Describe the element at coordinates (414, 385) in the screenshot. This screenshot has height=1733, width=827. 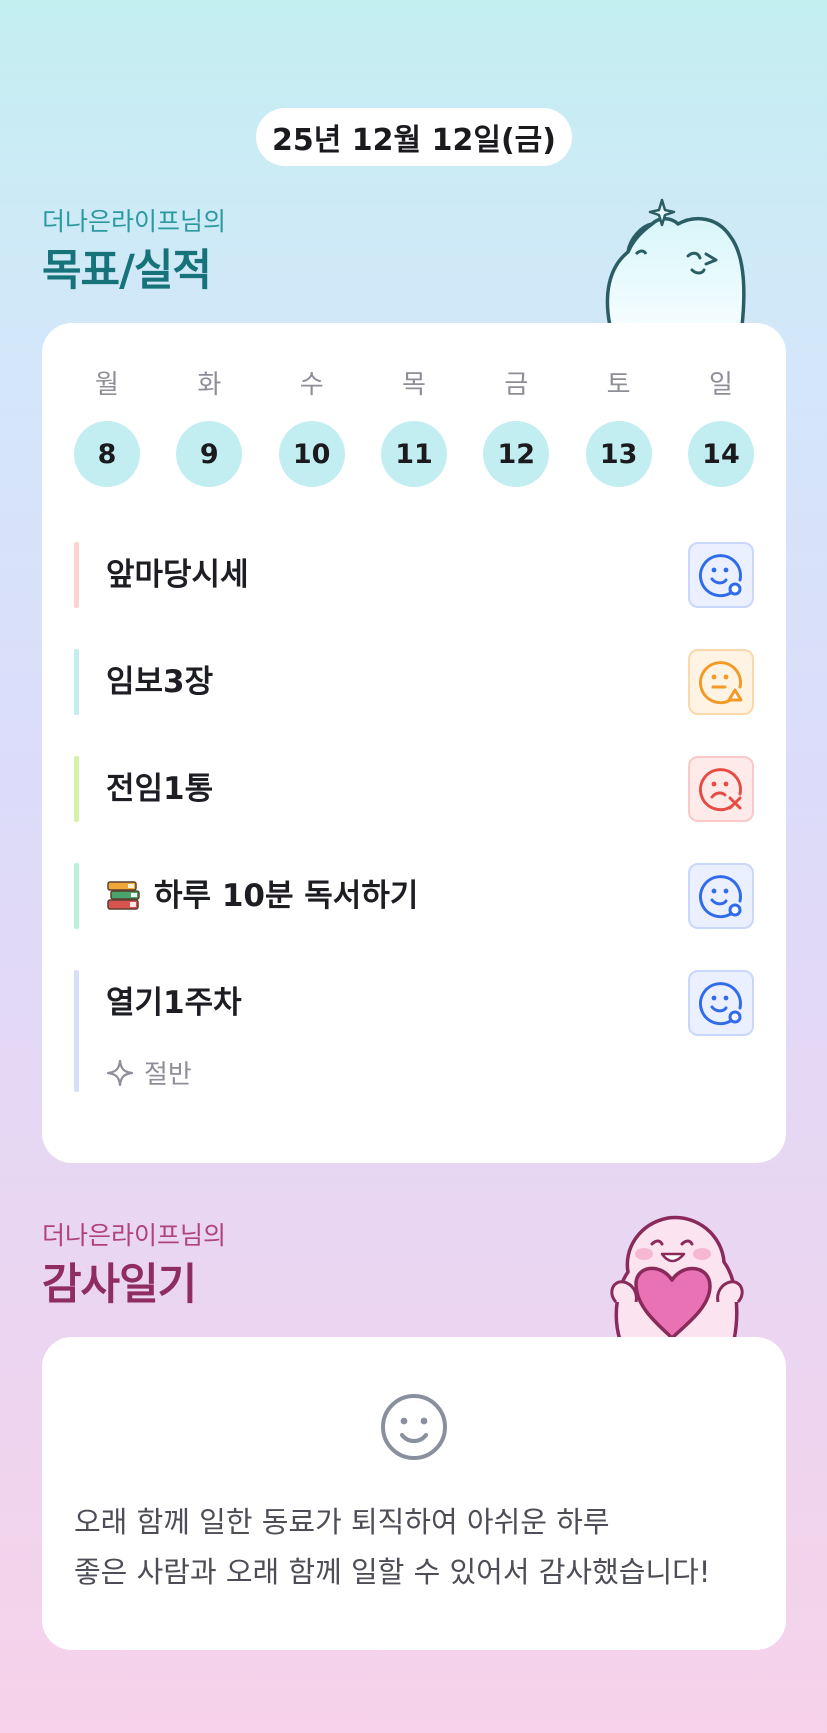
I see `day-name: 목` at that location.